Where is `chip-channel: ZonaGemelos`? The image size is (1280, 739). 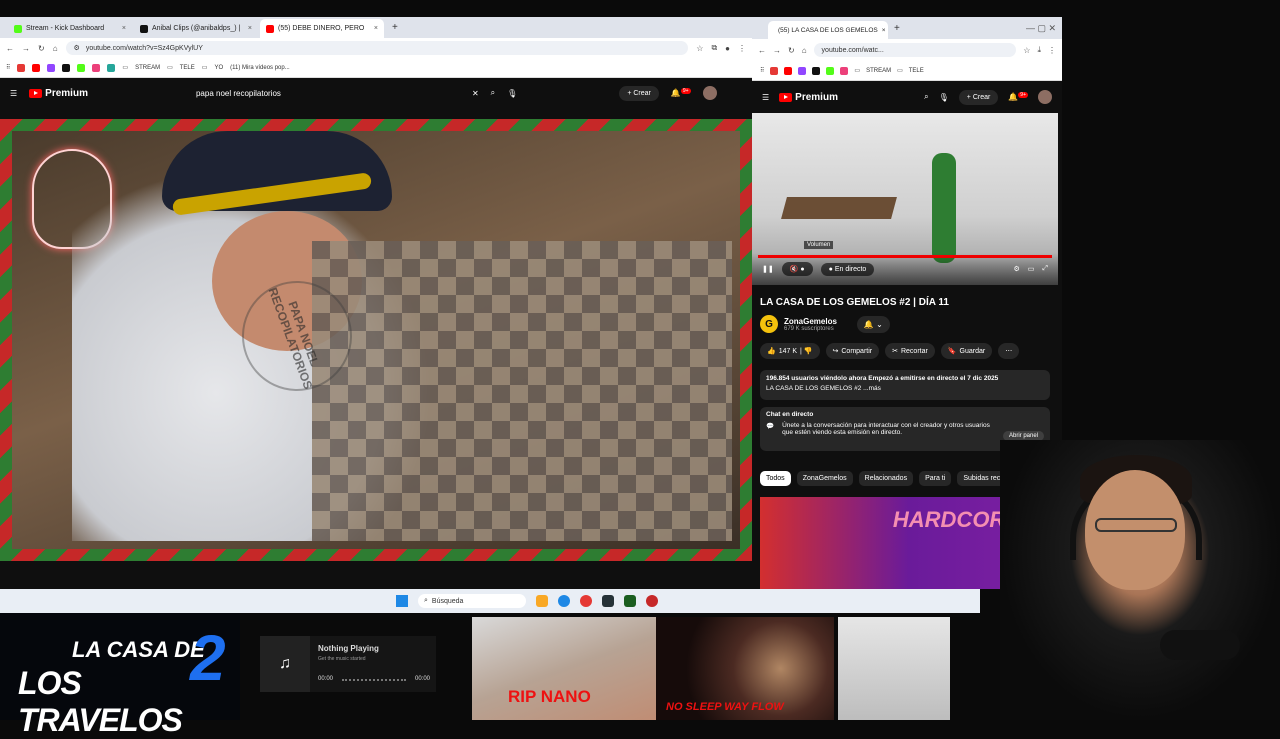 chip-channel: ZonaGemelos is located at coordinates (824, 478).